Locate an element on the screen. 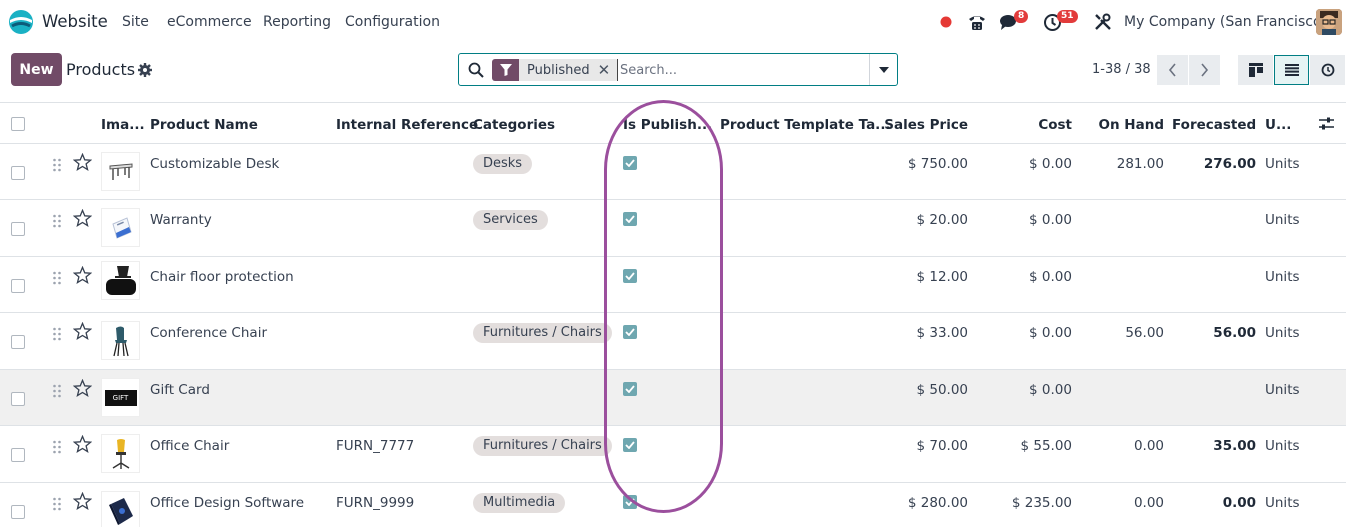  internal-reference: FURN_9999 is located at coordinates (375, 503).